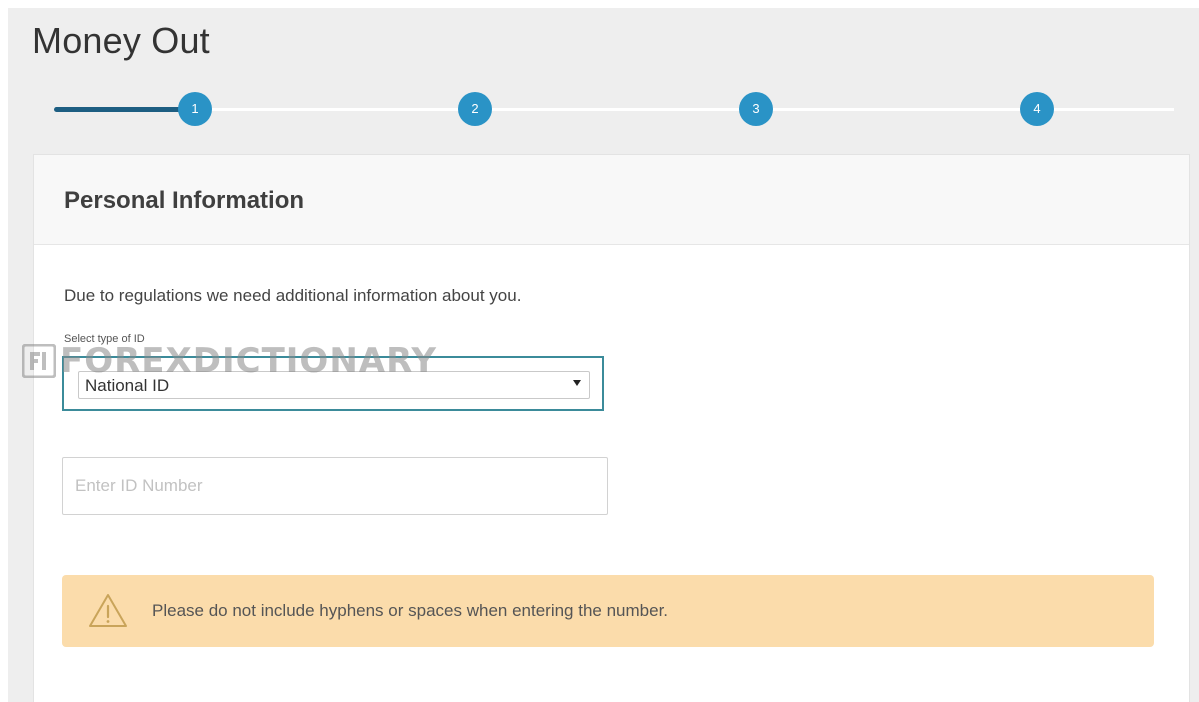  Describe the element at coordinates (475, 109) in the screenshot. I see `step-2: 2` at that location.